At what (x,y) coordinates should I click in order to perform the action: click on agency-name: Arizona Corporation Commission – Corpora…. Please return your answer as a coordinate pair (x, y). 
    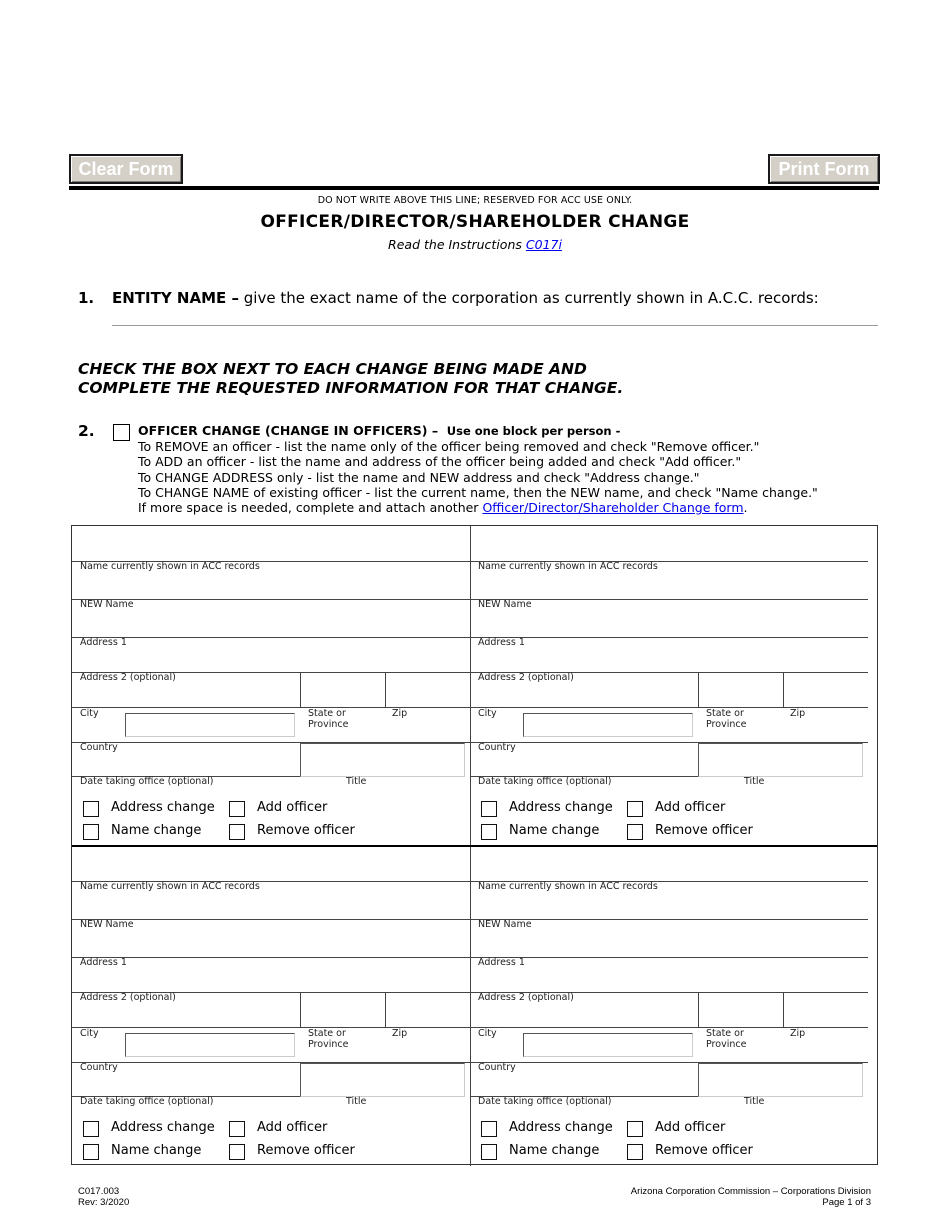
    Looking at the image, I should click on (750, 1191).